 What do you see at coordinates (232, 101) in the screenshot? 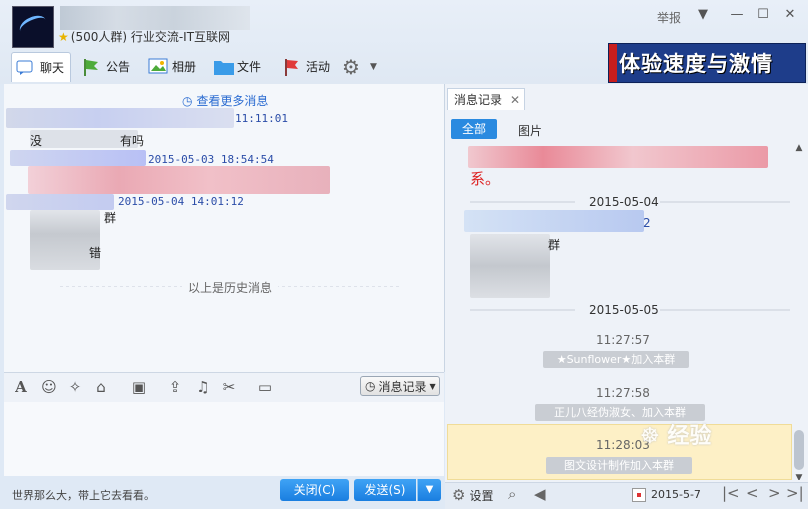
I see `view-more-label: 查看更多消息` at bounding box center [232, 101].